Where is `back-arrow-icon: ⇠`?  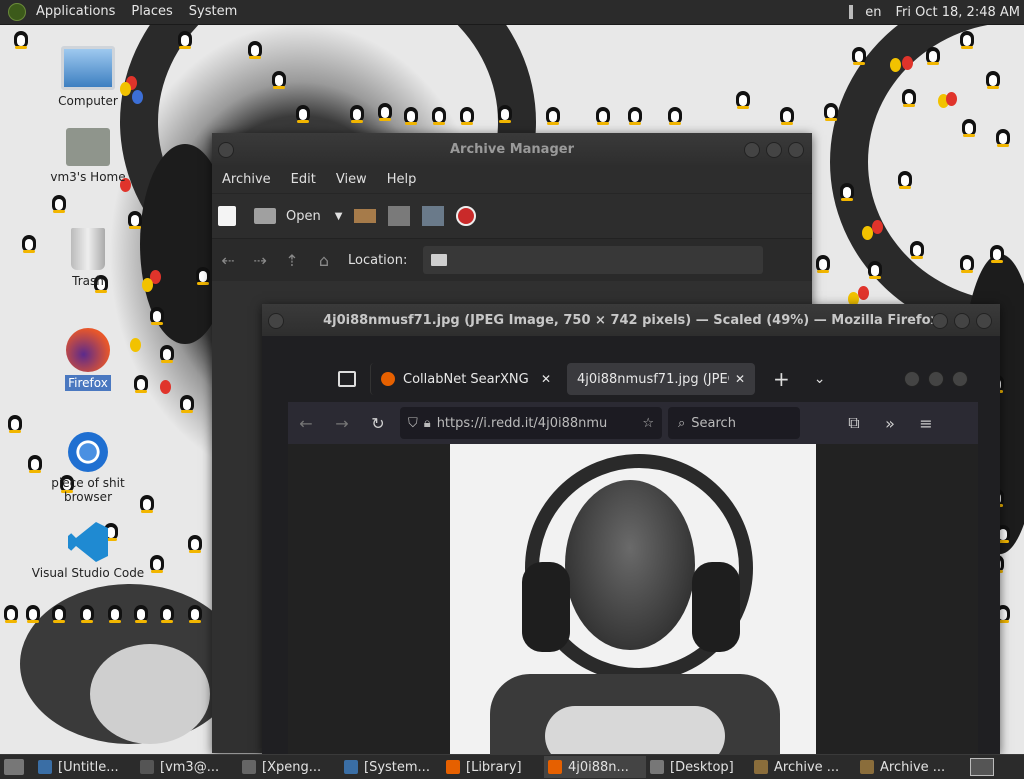
back-arrow-icon: ⇠ is located at coordinates (228, 260).